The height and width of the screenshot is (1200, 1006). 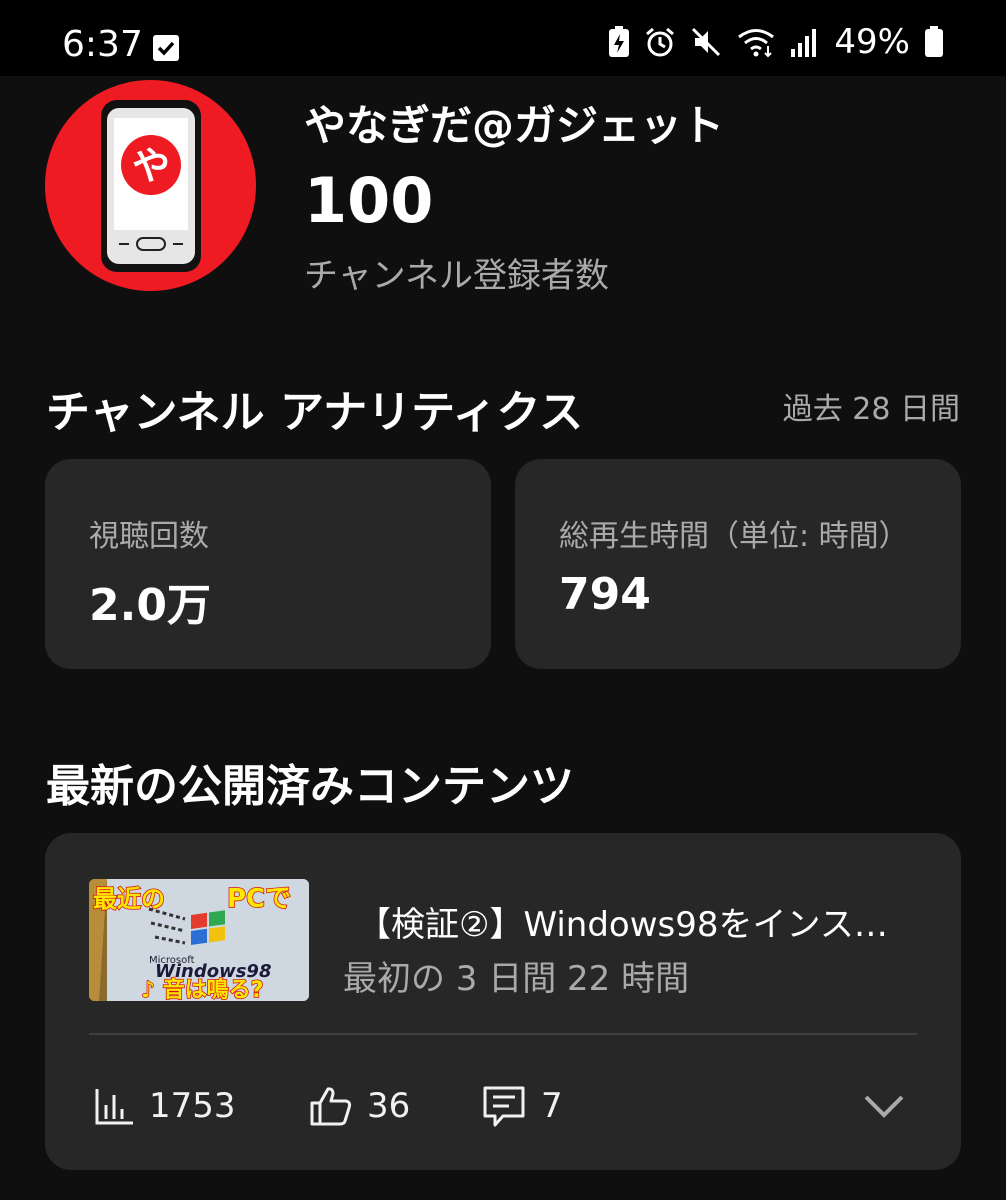 What do you see at coordinates (150, 605) in the screenshot?
I see `metric-value: 2.0万` at bounding box center [150, 605].